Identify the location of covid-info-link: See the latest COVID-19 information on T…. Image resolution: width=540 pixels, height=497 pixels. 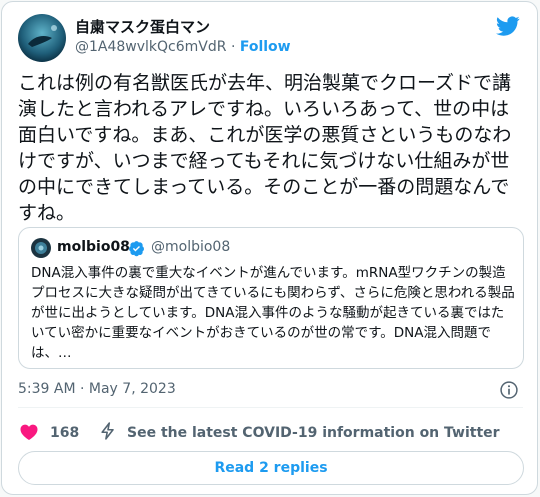
(313, 433).